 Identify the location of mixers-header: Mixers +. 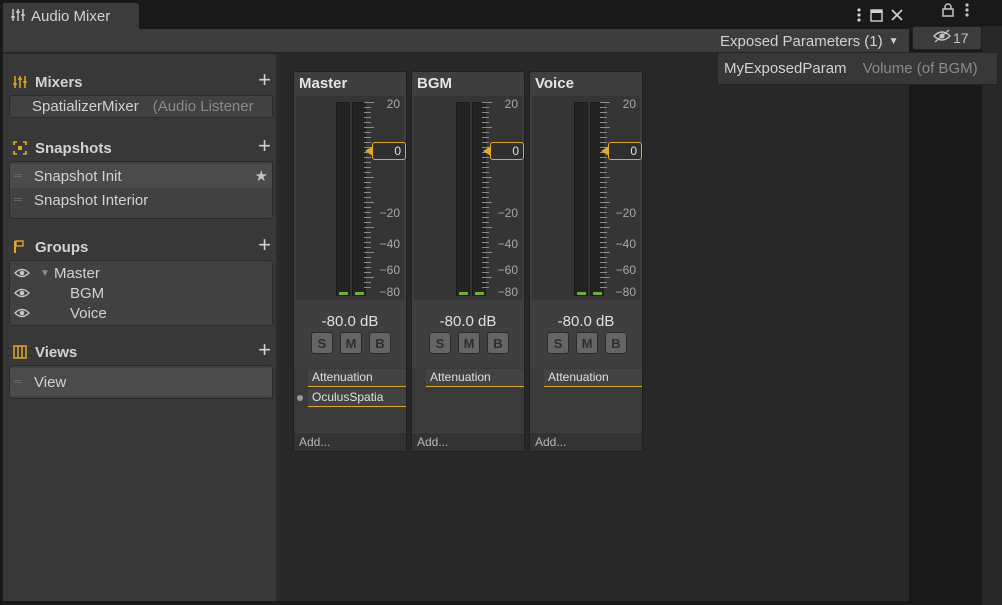
(143, 80).